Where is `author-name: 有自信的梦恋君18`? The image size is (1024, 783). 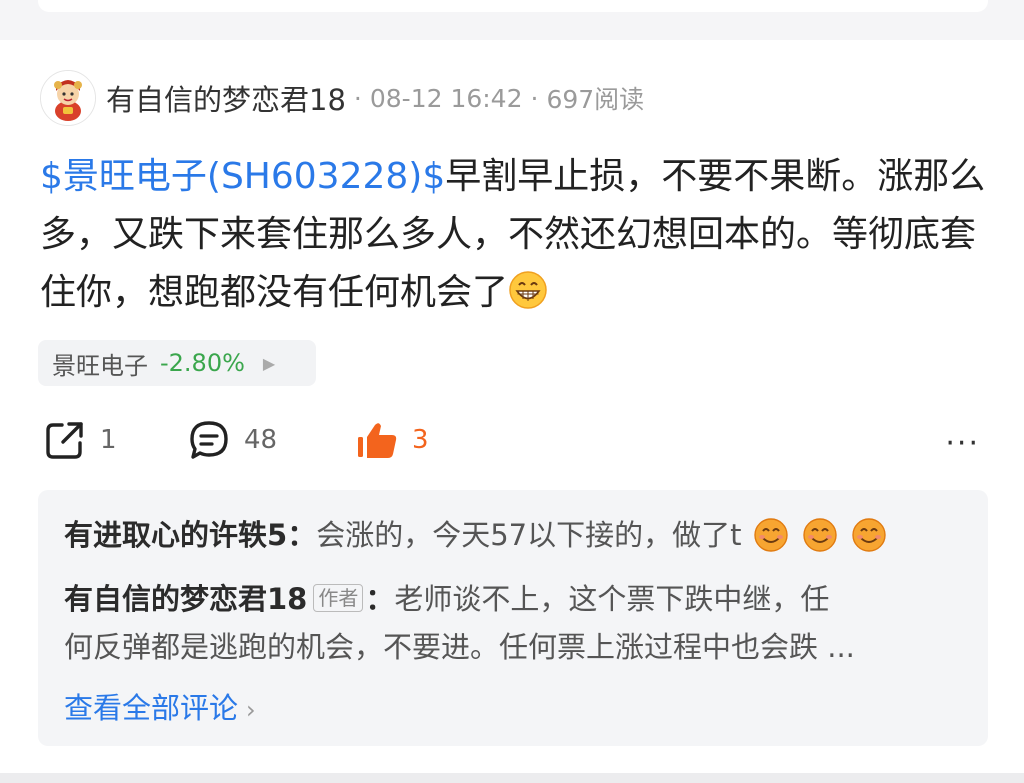
author-name: 有自信的梦恋君18 is located at coordinates (226, 98).